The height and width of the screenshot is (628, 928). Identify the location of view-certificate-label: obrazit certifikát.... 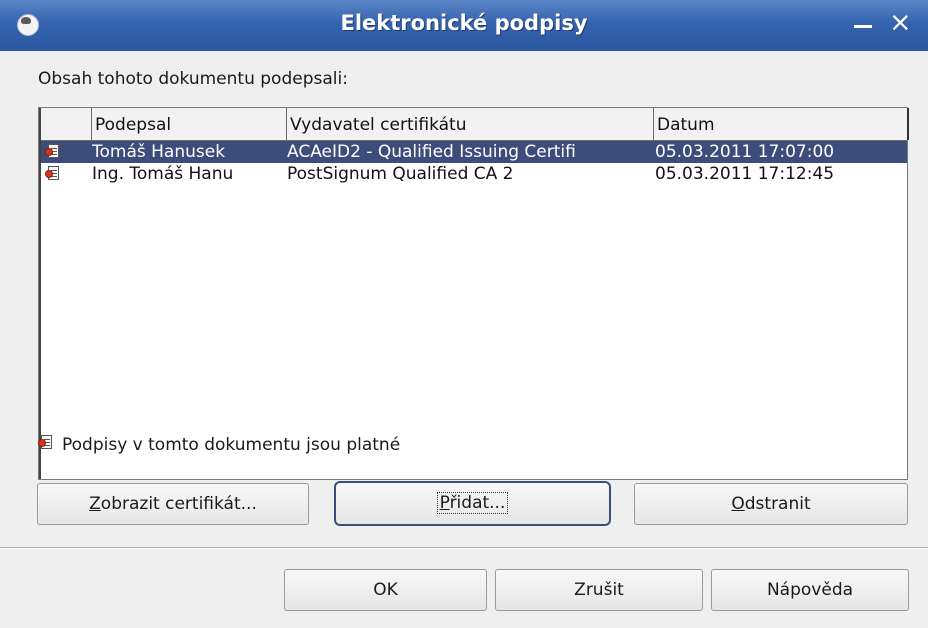
(178, 504).